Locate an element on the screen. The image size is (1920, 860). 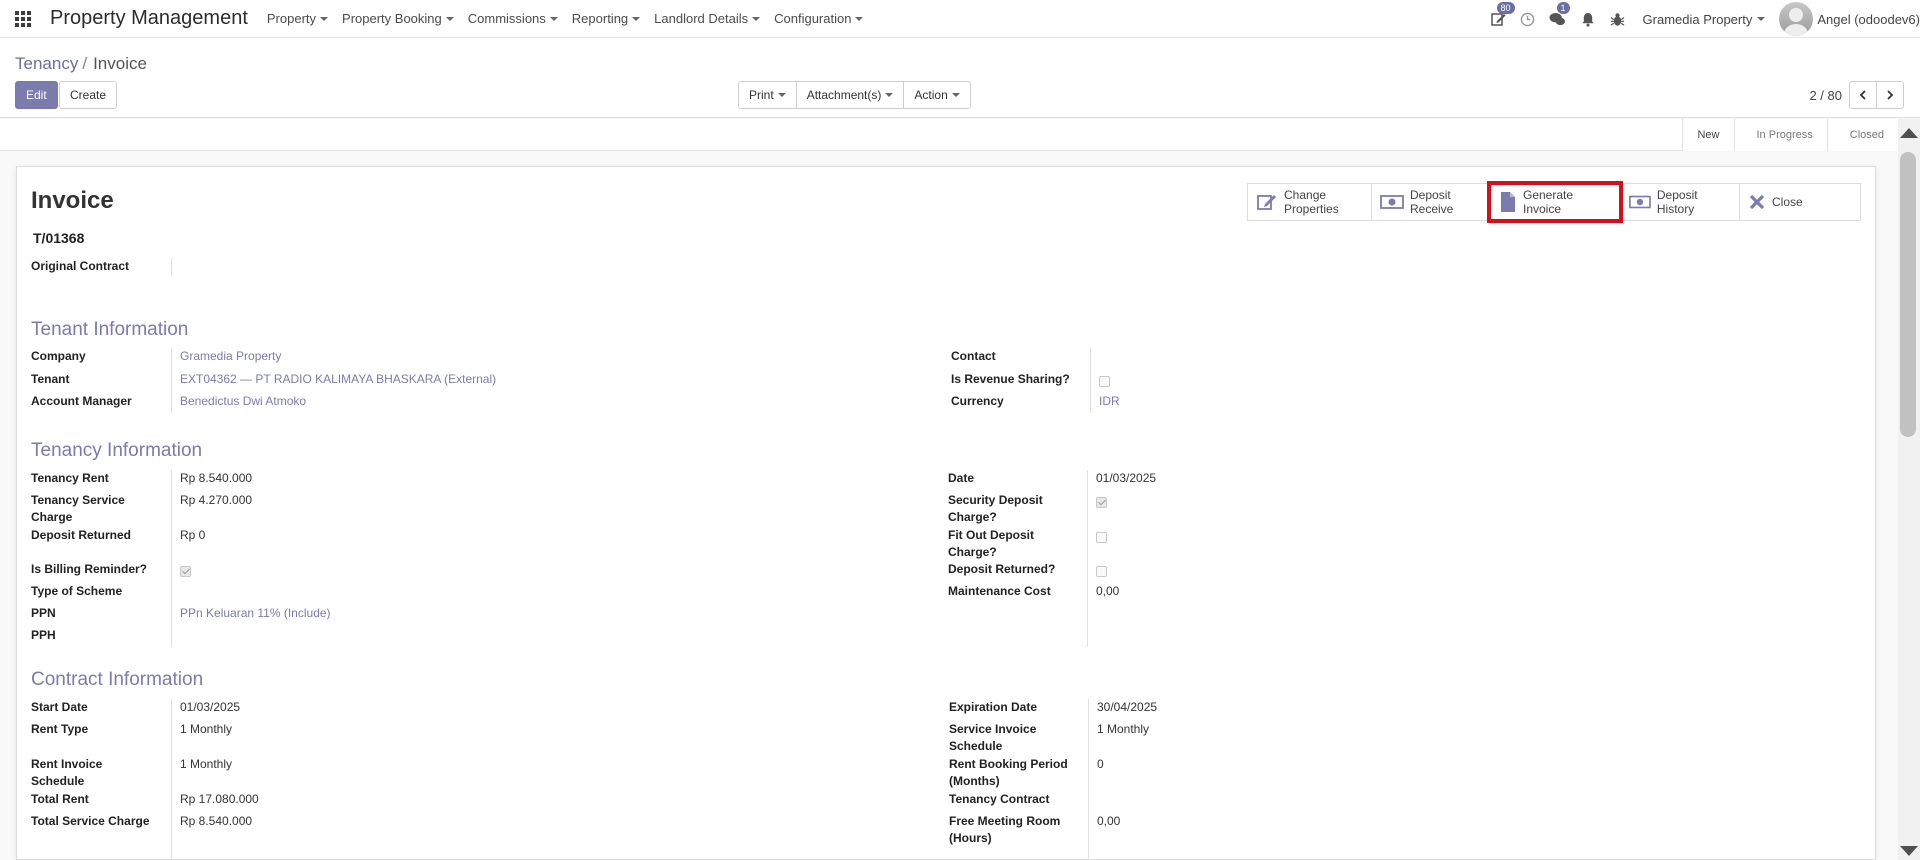
avatar is located at coordinates (1796, 19).